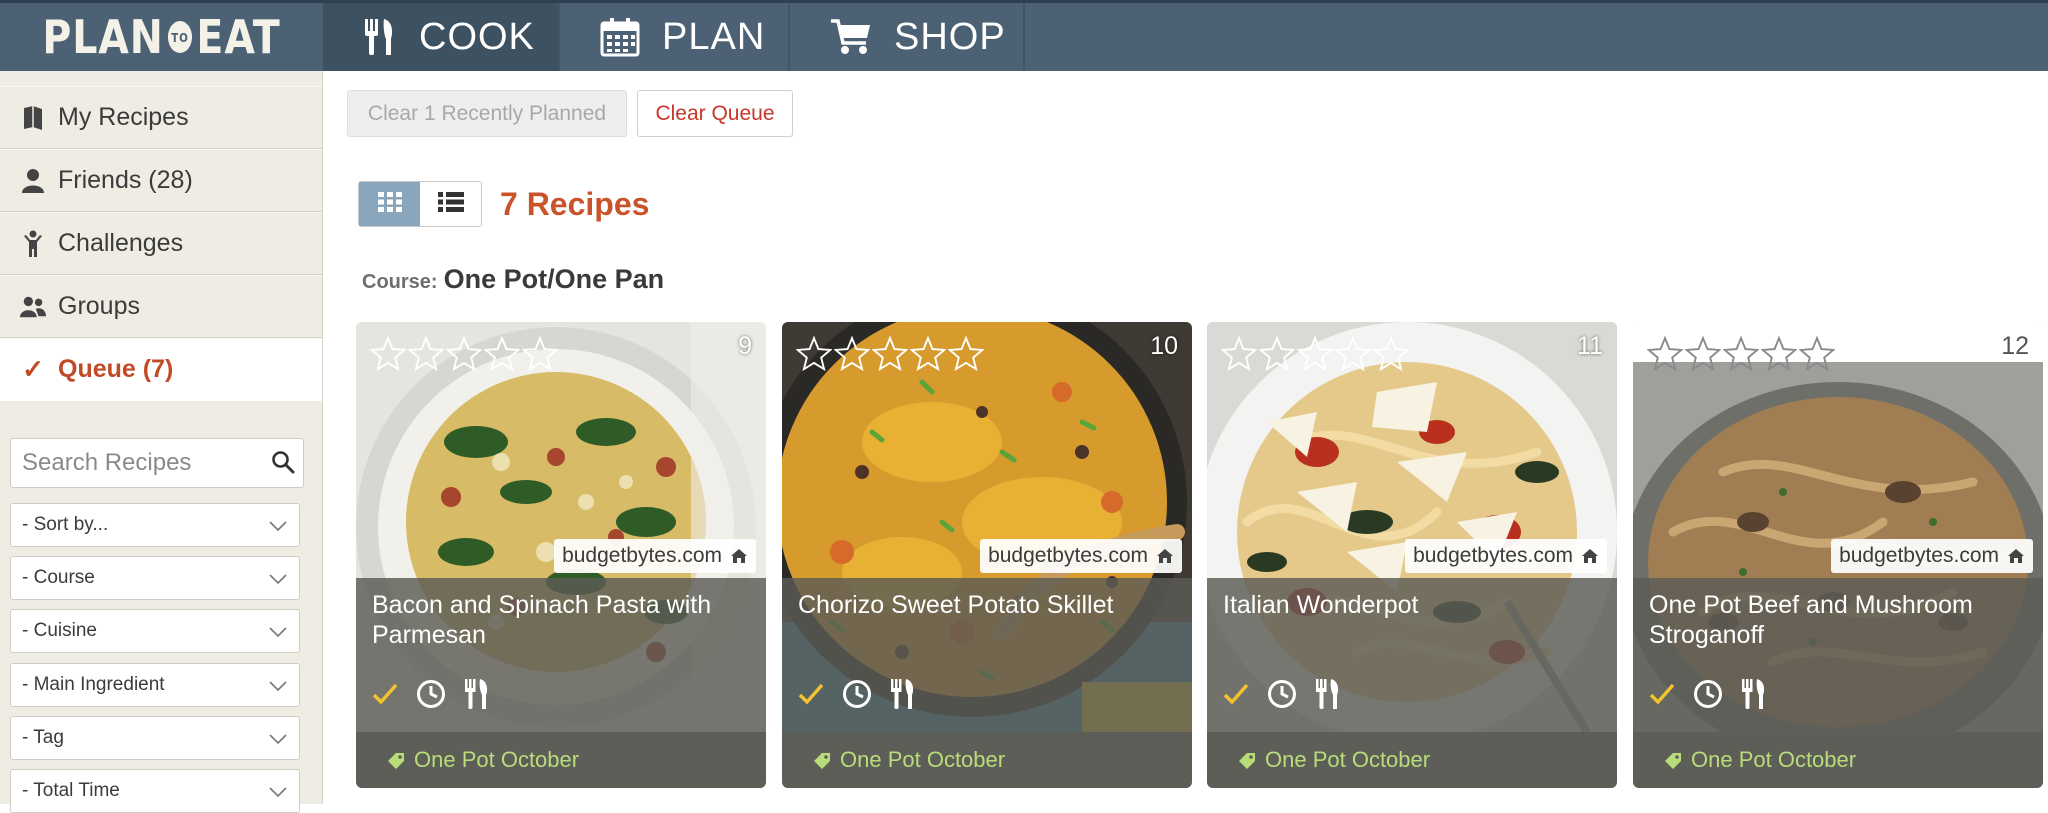  What do you see at coordinates (58, 577) in the screenshot?
I see `course-value: - Course` at bounding box center [58, 577].